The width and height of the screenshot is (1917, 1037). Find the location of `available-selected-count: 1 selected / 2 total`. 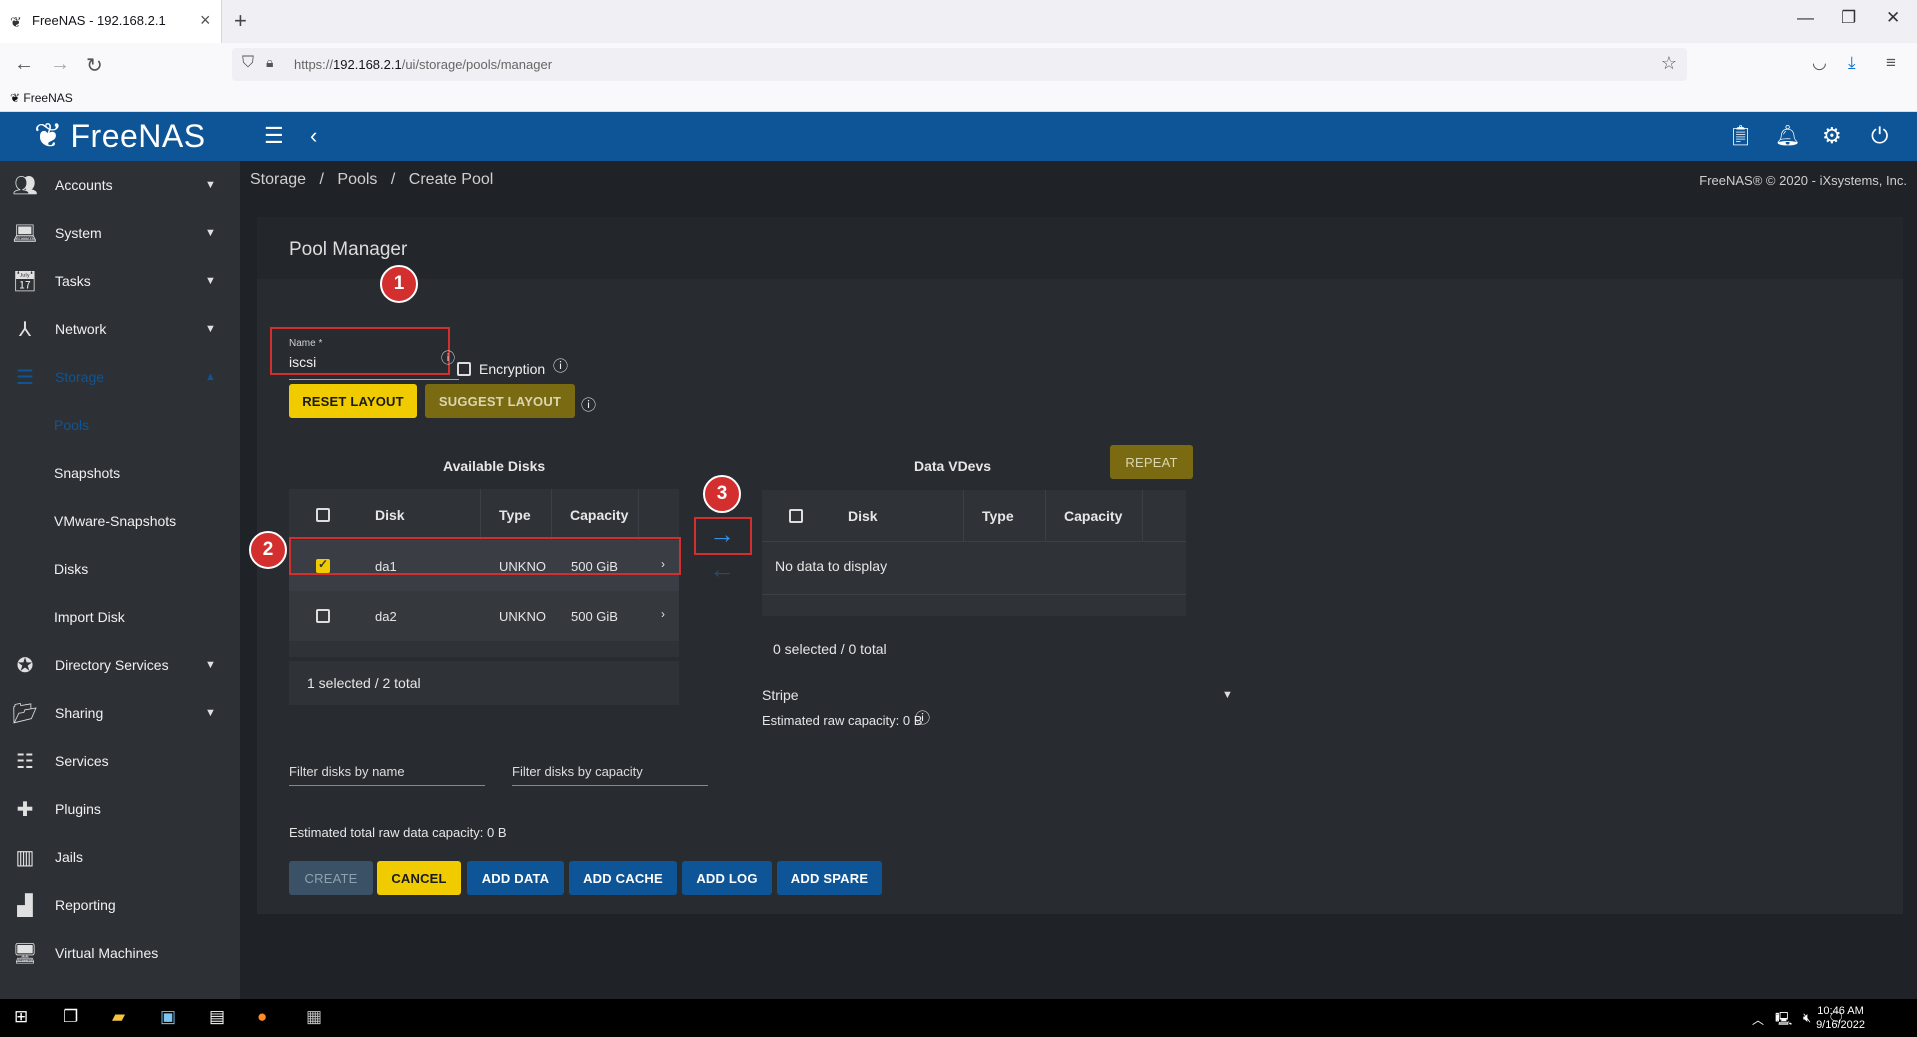

available-selected-count: 1 selected / 2 total is located at coordinates (364, 683).